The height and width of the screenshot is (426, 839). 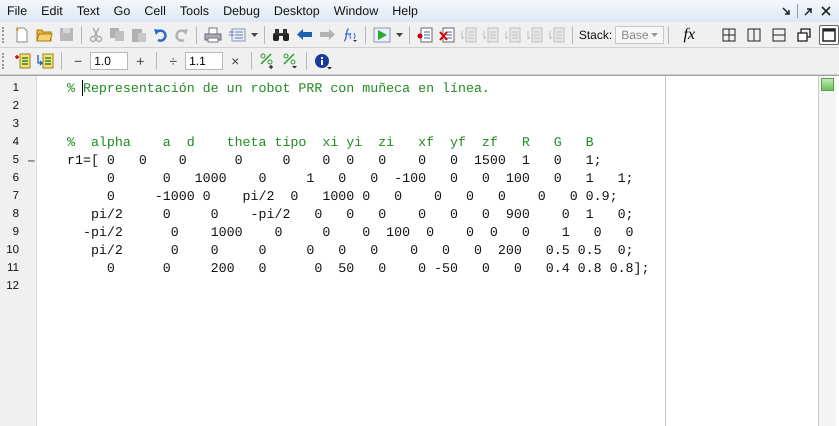 I want to click on number-field: 1.0, so click(x=109, y=61).